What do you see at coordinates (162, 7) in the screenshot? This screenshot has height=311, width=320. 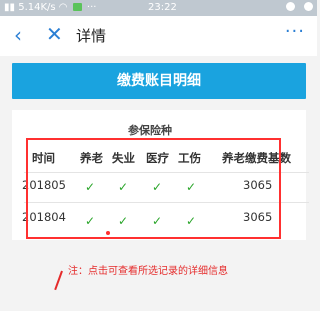 I see `status-time: 23:22` at bounding box center [162, 7].